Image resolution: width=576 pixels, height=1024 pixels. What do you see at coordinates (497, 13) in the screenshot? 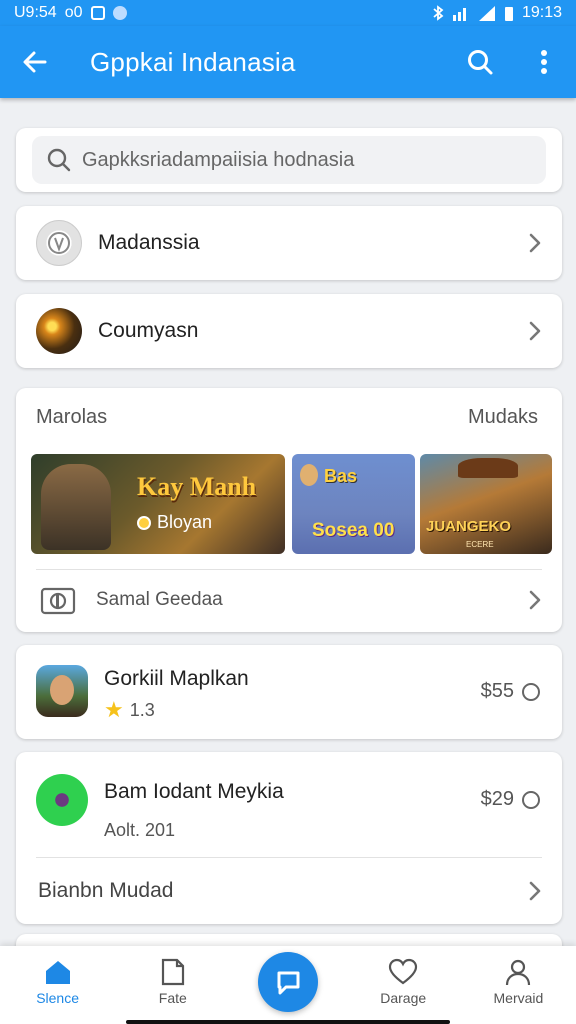
I see `status-right: 19:13` at bounding box center [497, 13].